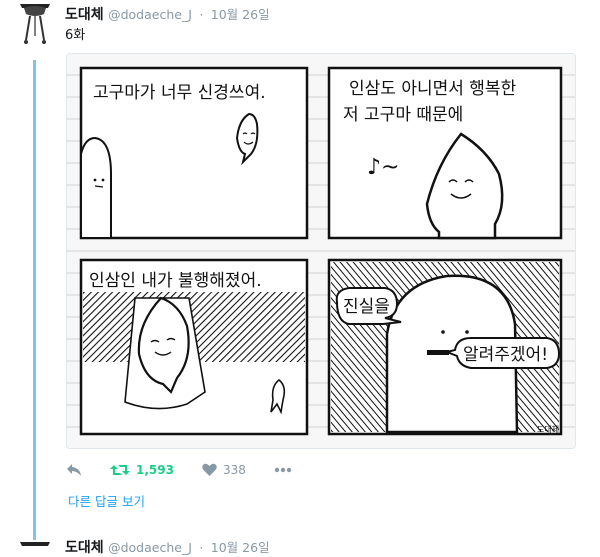 The image size is (600, 557). I want to click on bubble-2-text: 알려주겠어!, so click(505, 355).